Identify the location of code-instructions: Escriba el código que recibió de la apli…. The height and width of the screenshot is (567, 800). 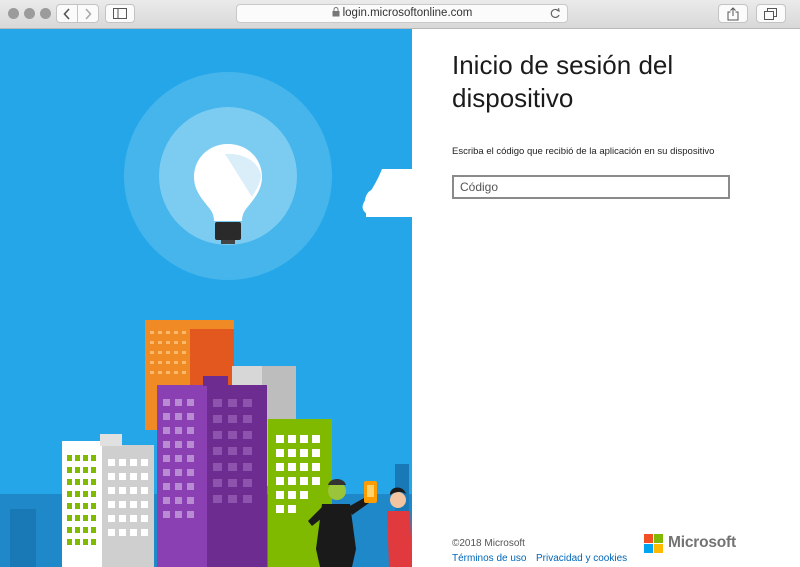
(583, 151).